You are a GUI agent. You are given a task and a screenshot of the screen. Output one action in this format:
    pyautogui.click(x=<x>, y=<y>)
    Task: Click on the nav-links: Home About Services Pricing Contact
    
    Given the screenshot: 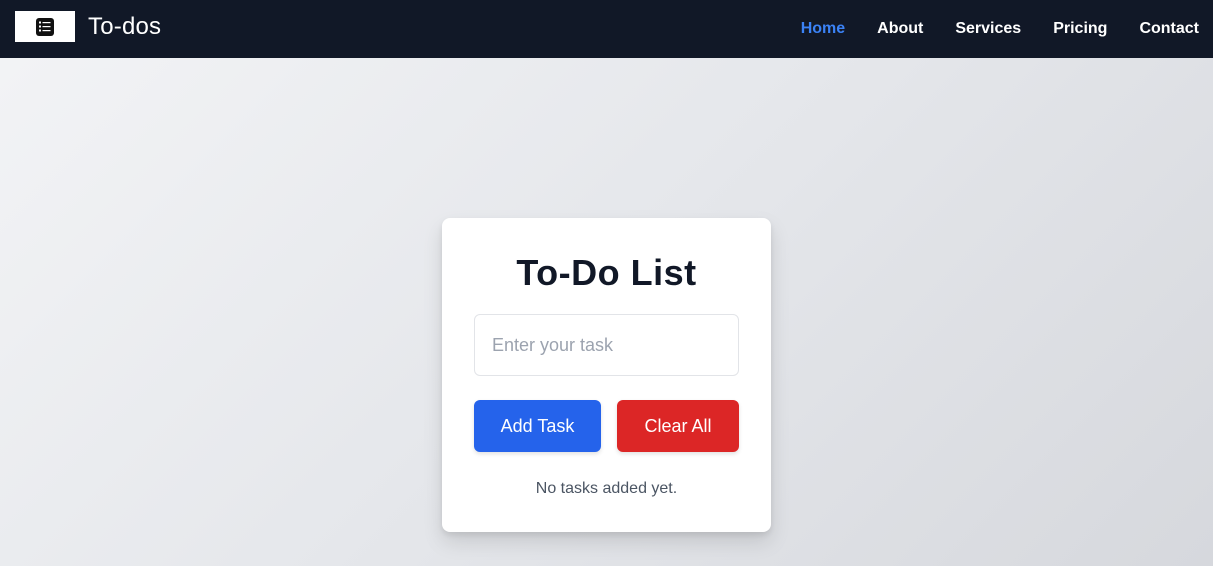 What is the action you would take?
    pyautogui.click(x=1000, y=29)
    